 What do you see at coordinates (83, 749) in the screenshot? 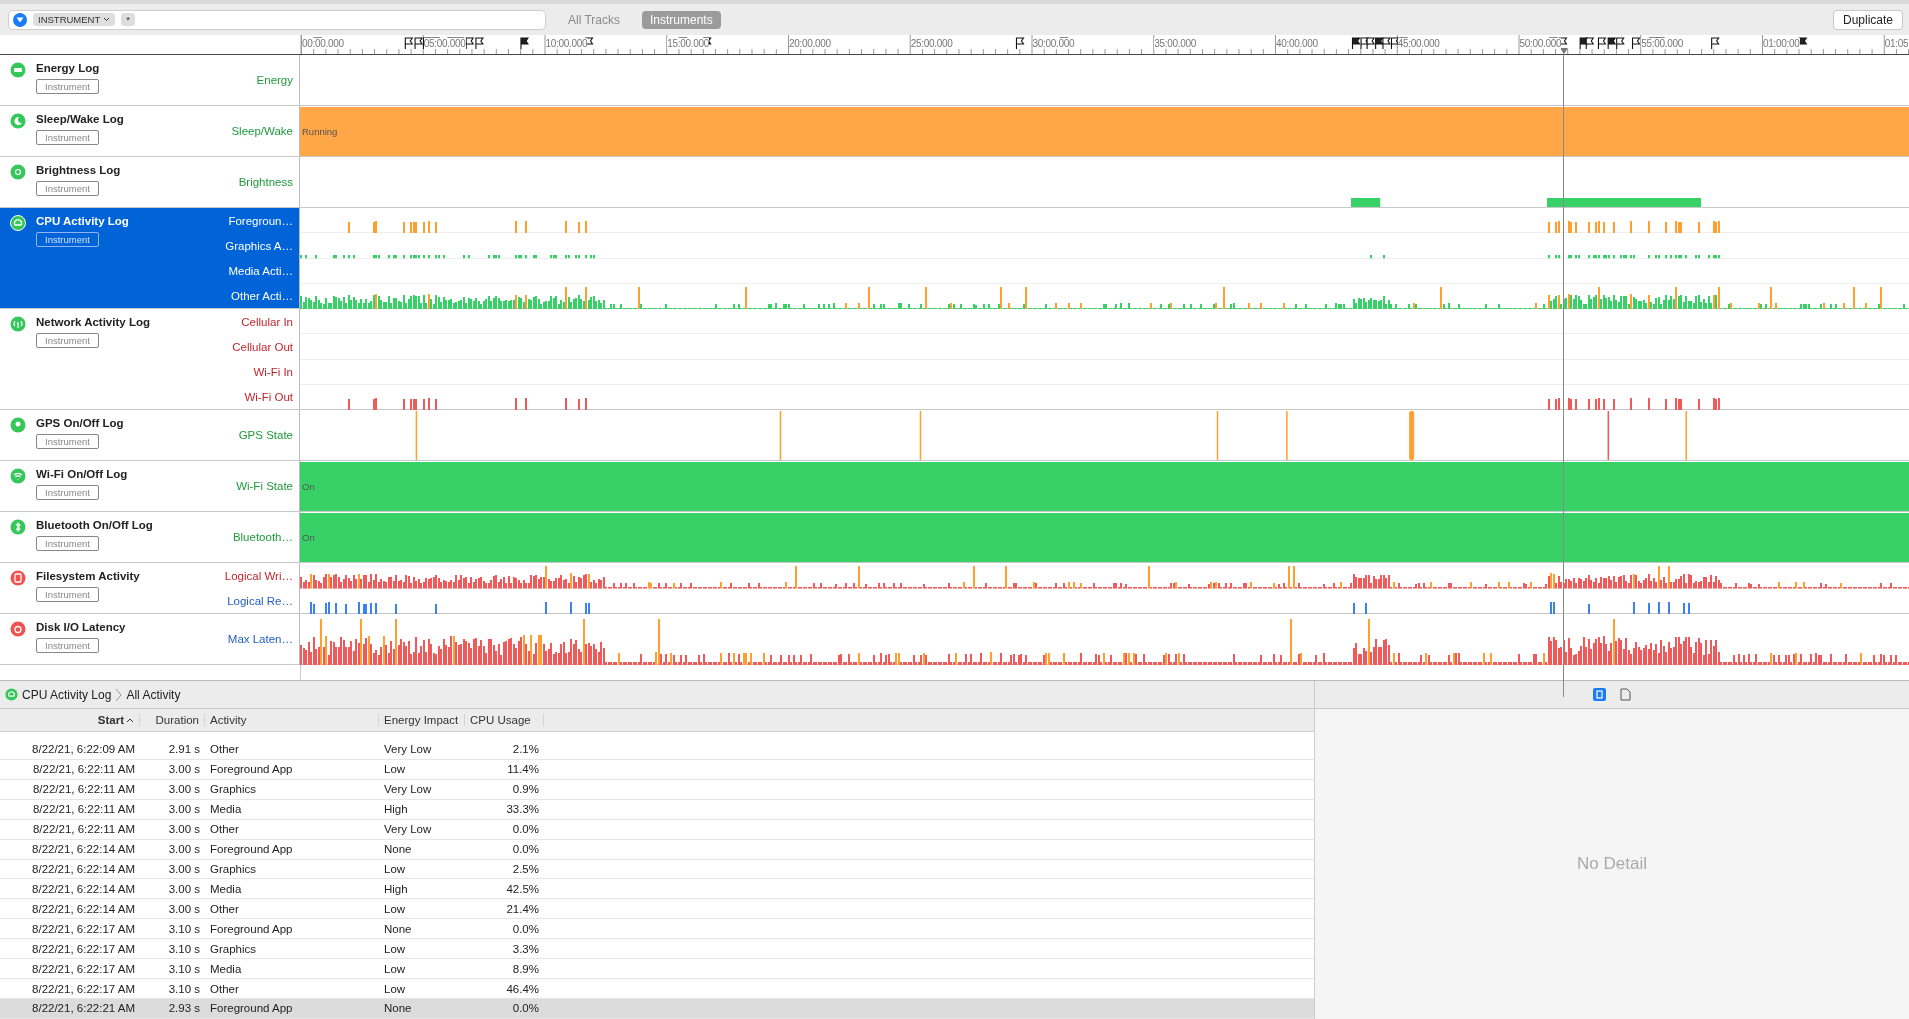
I see `table-cell-text: 8/22/21, 6:22:09 AM` at bounding box center [83, 749].